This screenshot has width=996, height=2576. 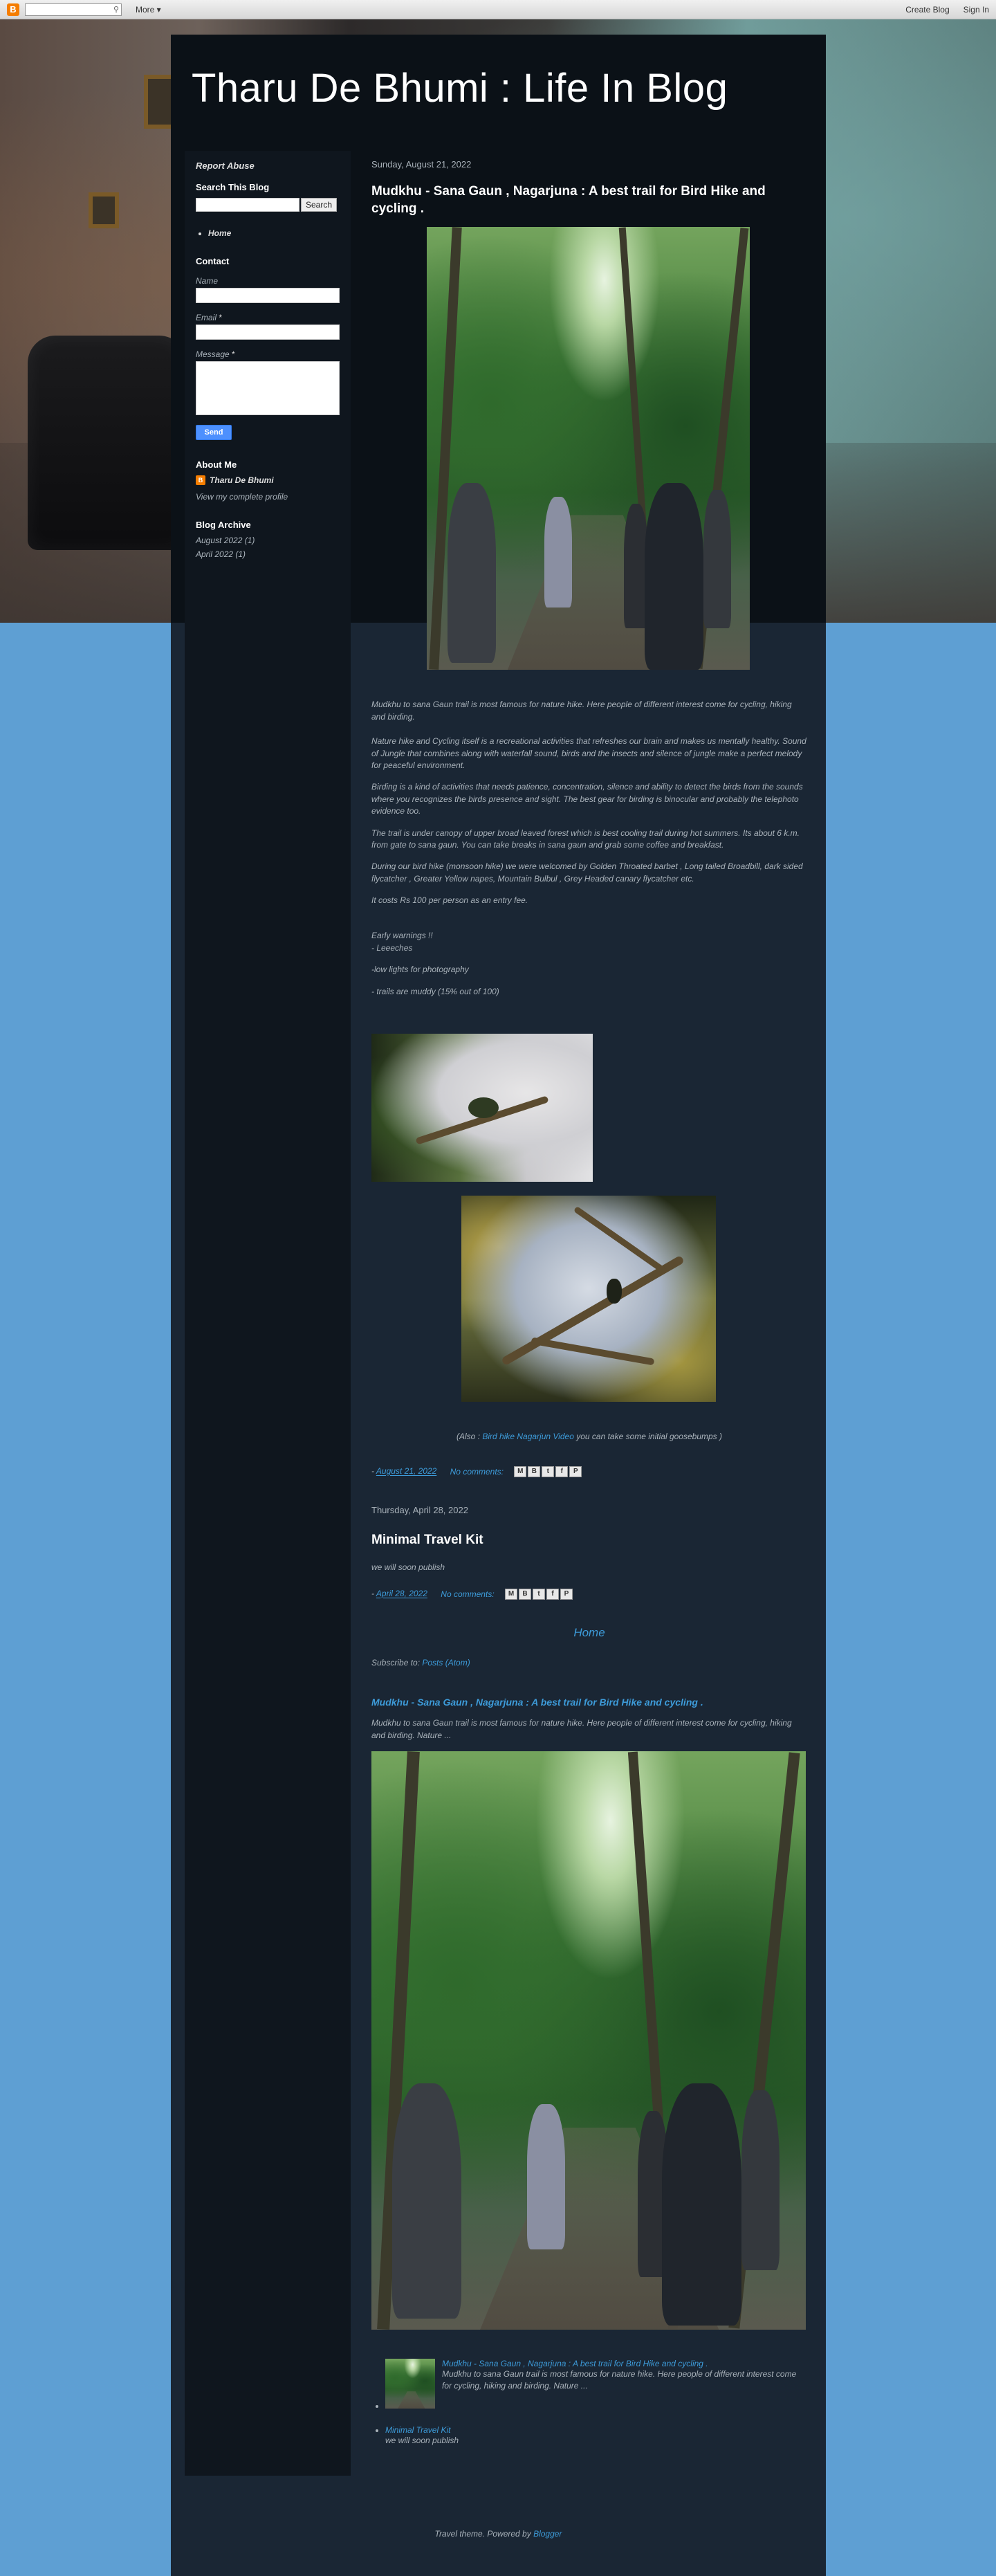 What do you see at coordinates (207, 281) in the screenshot?
I see `name-label: Name` at bounding box center [207, 281].